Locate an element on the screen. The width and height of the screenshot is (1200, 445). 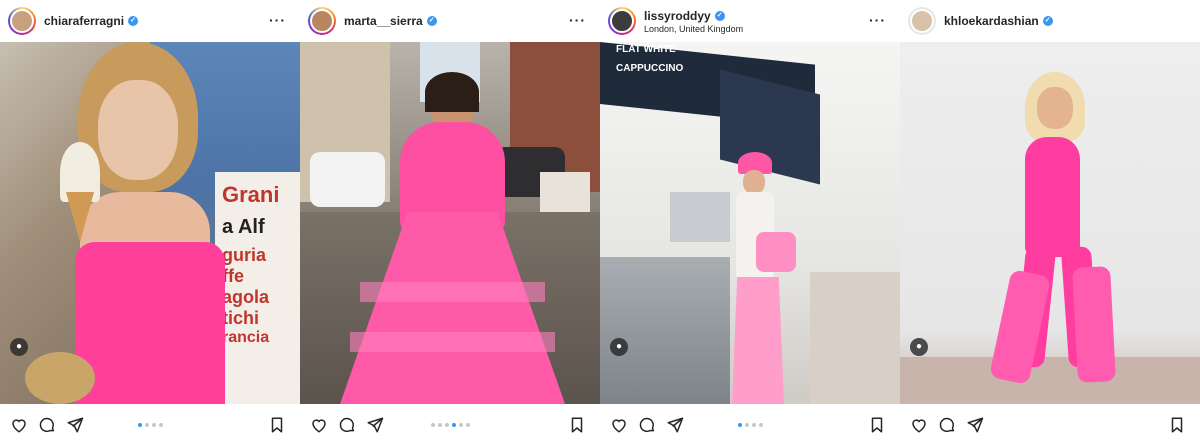
post-header: lissyroddyy ✓ London, United Kingdom ··· is located at coordinates (750, 21).